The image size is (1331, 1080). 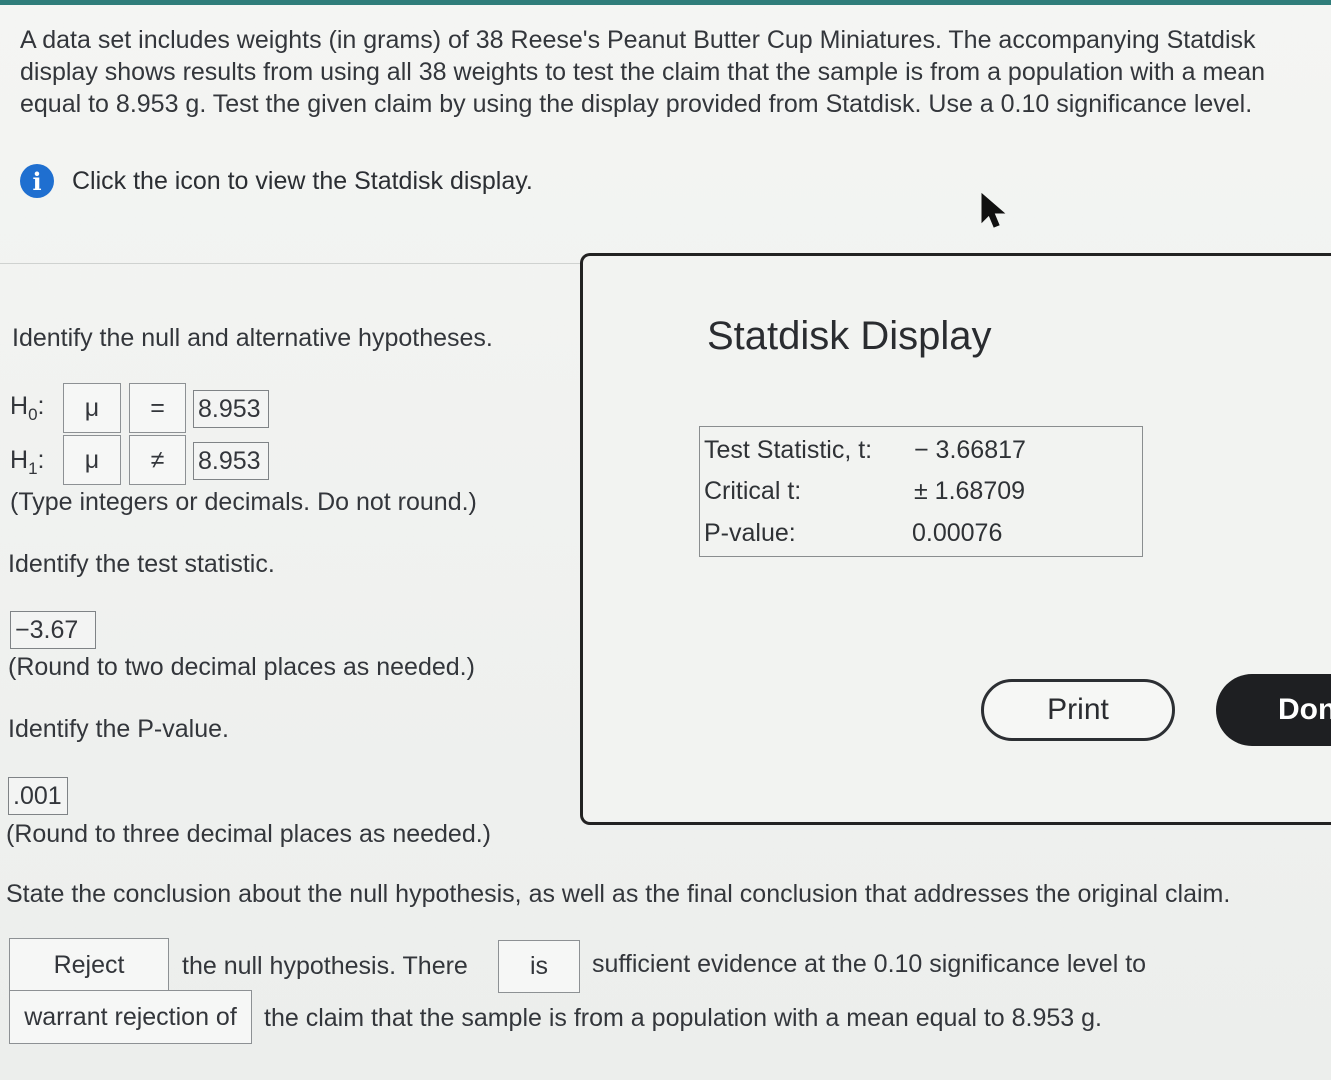 I want to click on p-value-label: P-value:, so click(x=750, y=533).